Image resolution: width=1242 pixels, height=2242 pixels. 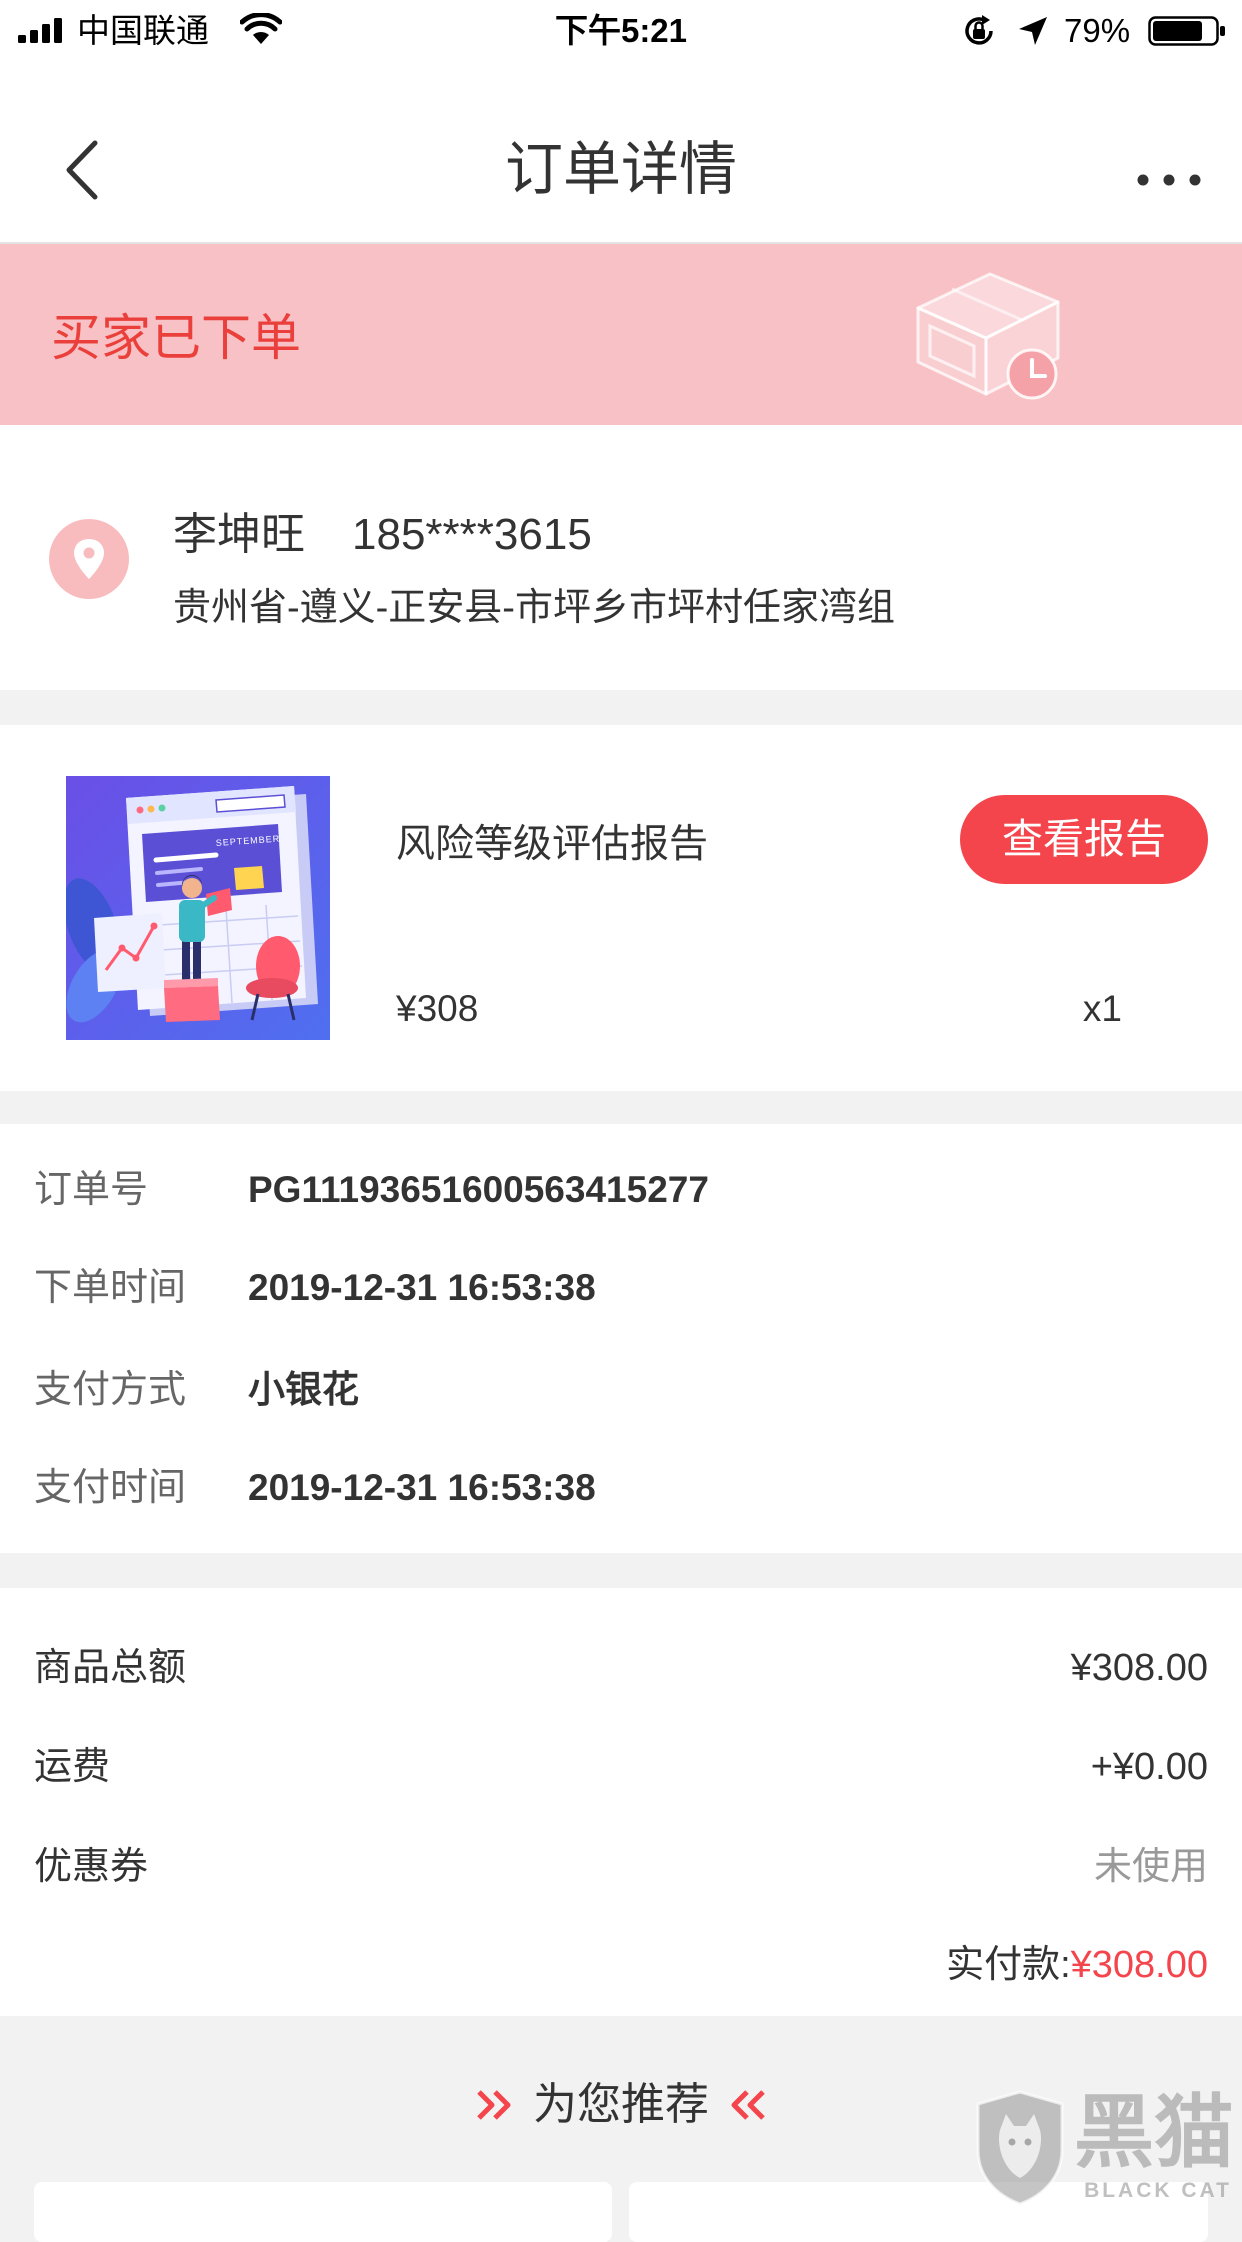 I want to click on shipping-address-card: 李坤旺 185****3615 贵州省-遵义-正安县-市坪乡市坪村任家湾组, so click(x=621, y=557).